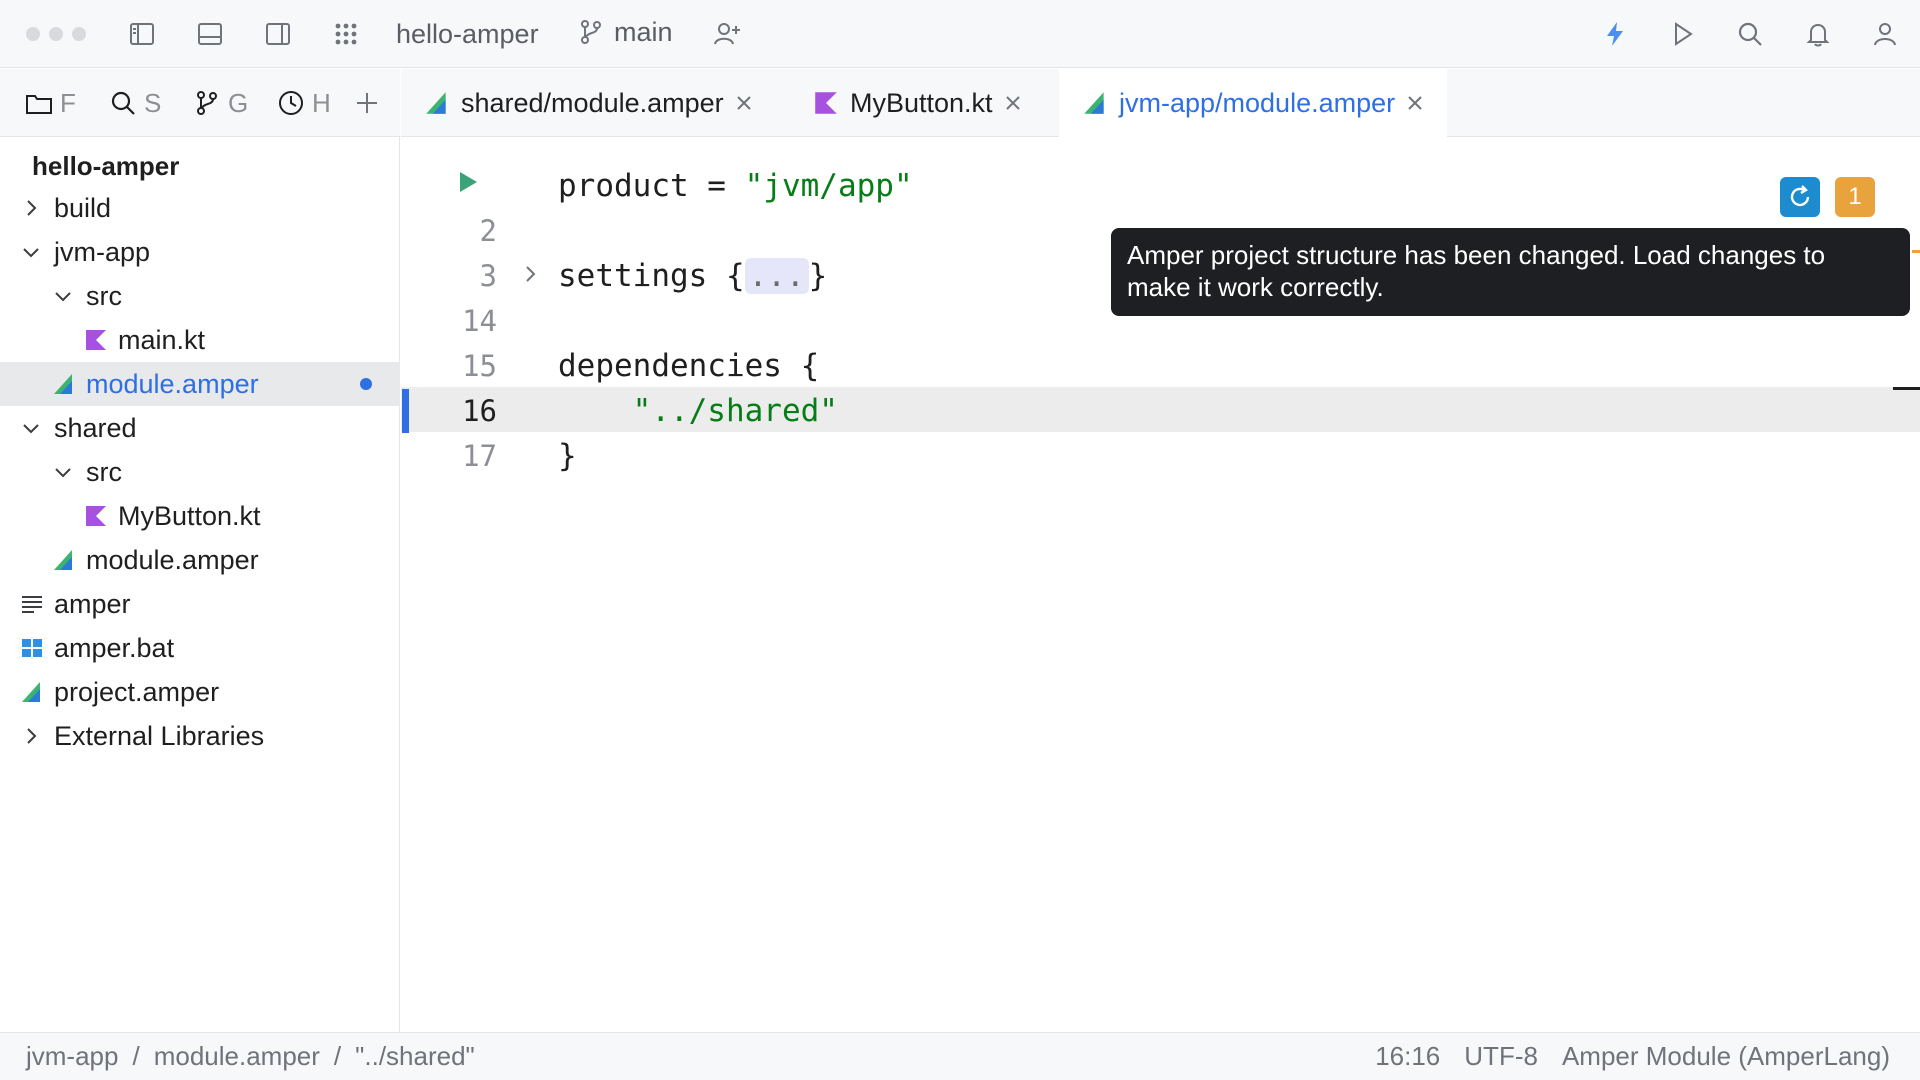 This screenshot has width=1920, height=1080. I want to click on breadcrumb-item: jvm-app, so click(72, 1056).